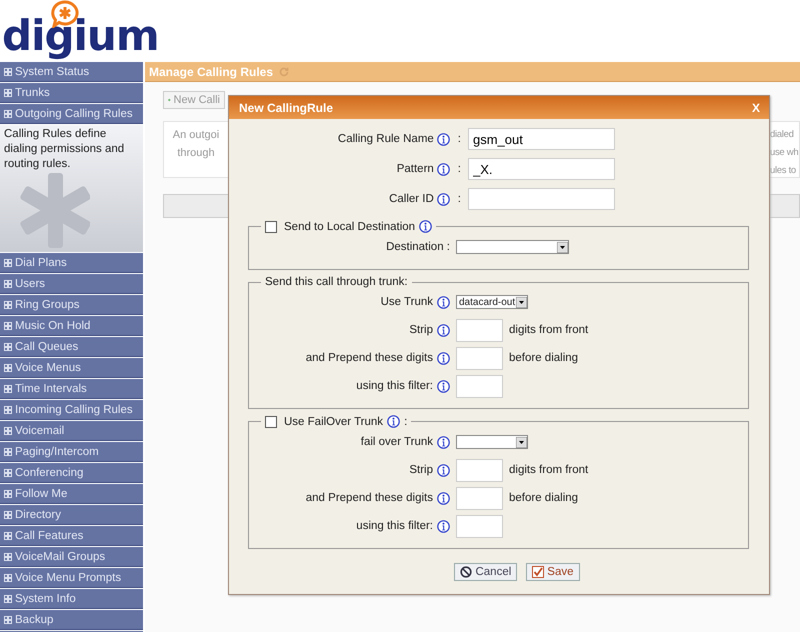 The width and height of the screenshot is (800, 632). Describe the element at coordinates (406, 302) in the screenshot. I see `field-label: Use Trunk` at that location.